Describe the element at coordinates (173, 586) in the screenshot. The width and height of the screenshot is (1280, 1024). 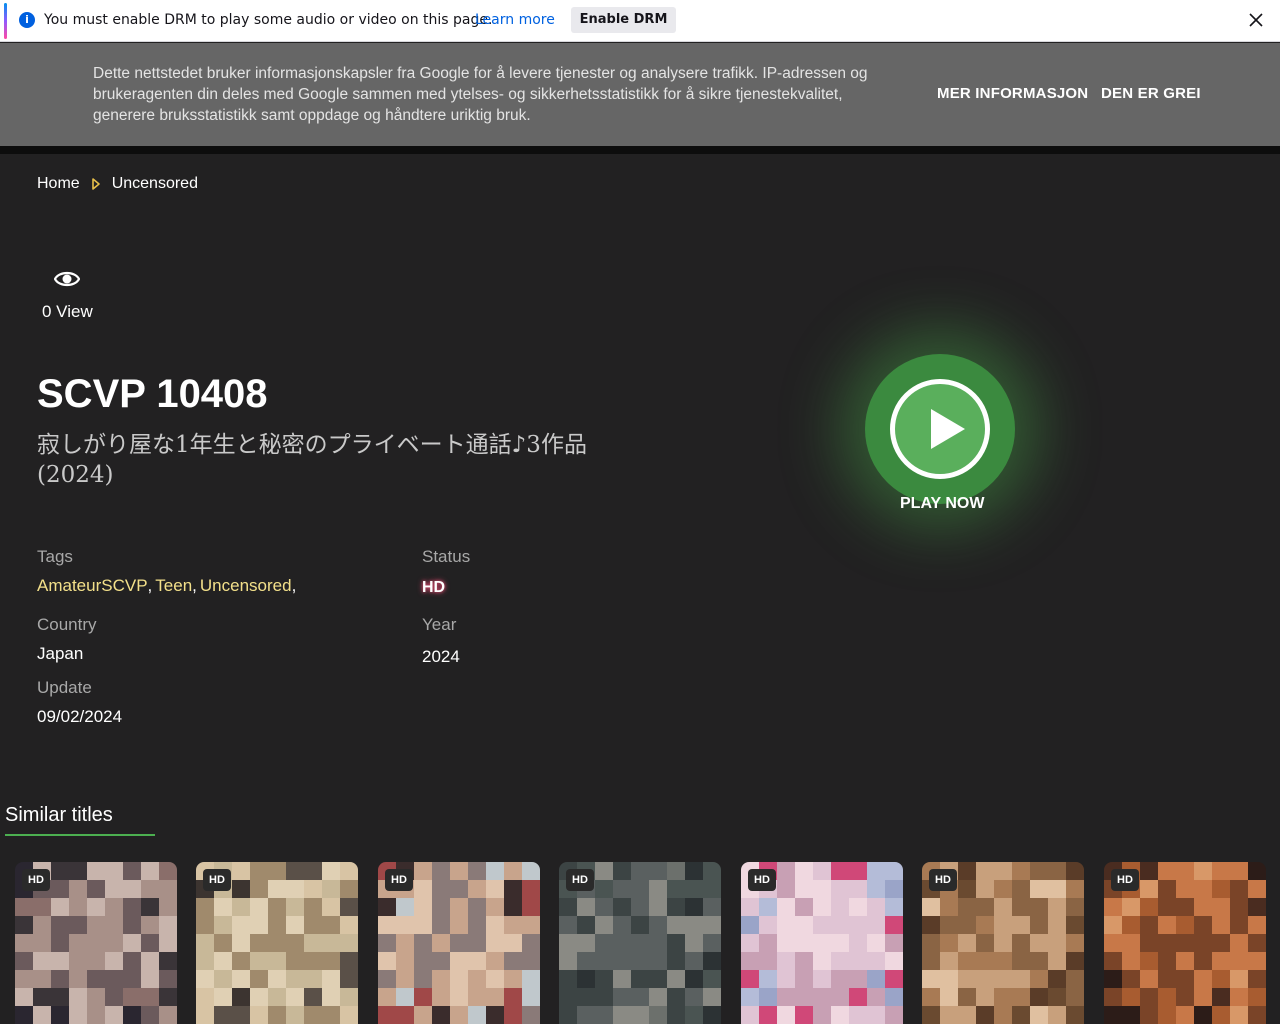
I see `tag-link: Teen` at that location.